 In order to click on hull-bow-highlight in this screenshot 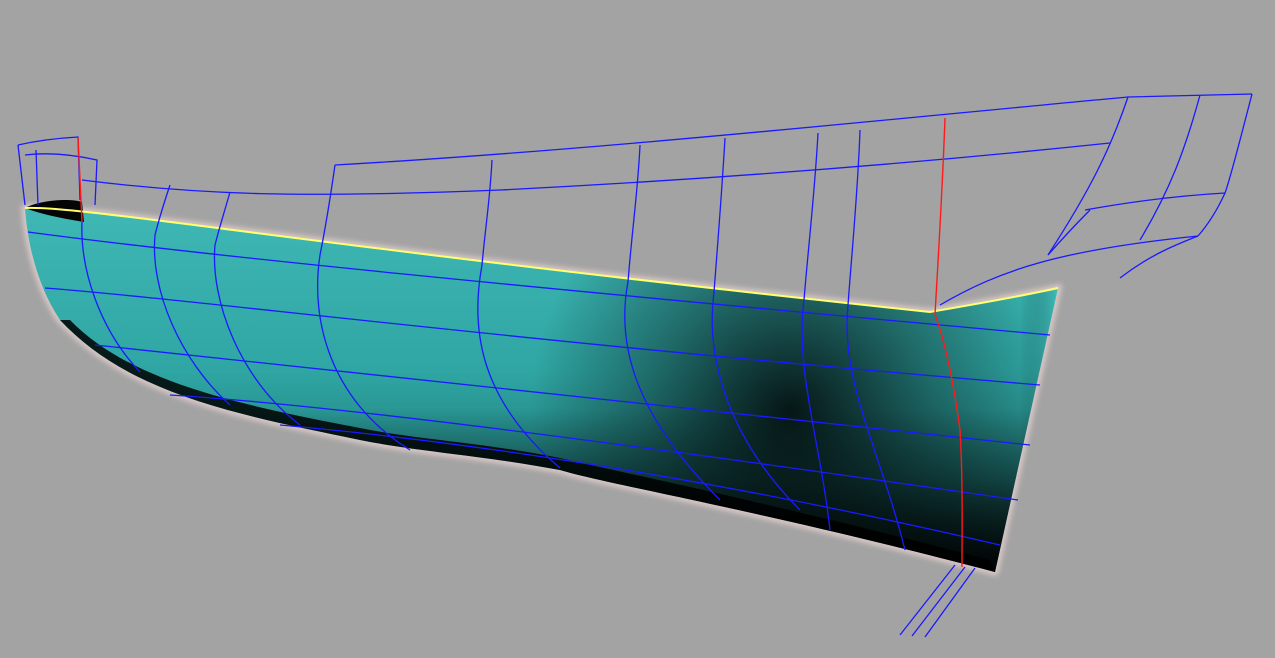, I will do `click(994, 430)`.